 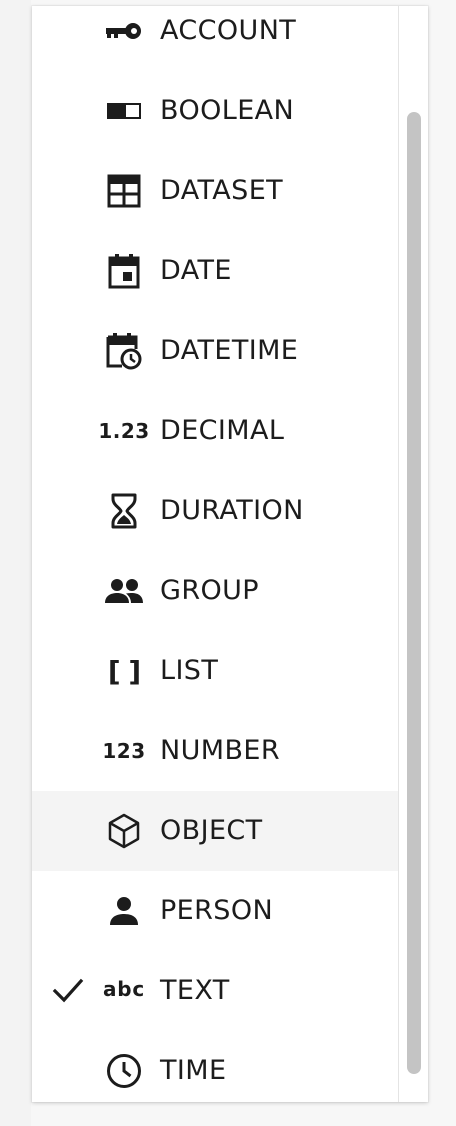 I want to click on menu-item-boolean: BOOLEAN, so click(x=215, y=111).